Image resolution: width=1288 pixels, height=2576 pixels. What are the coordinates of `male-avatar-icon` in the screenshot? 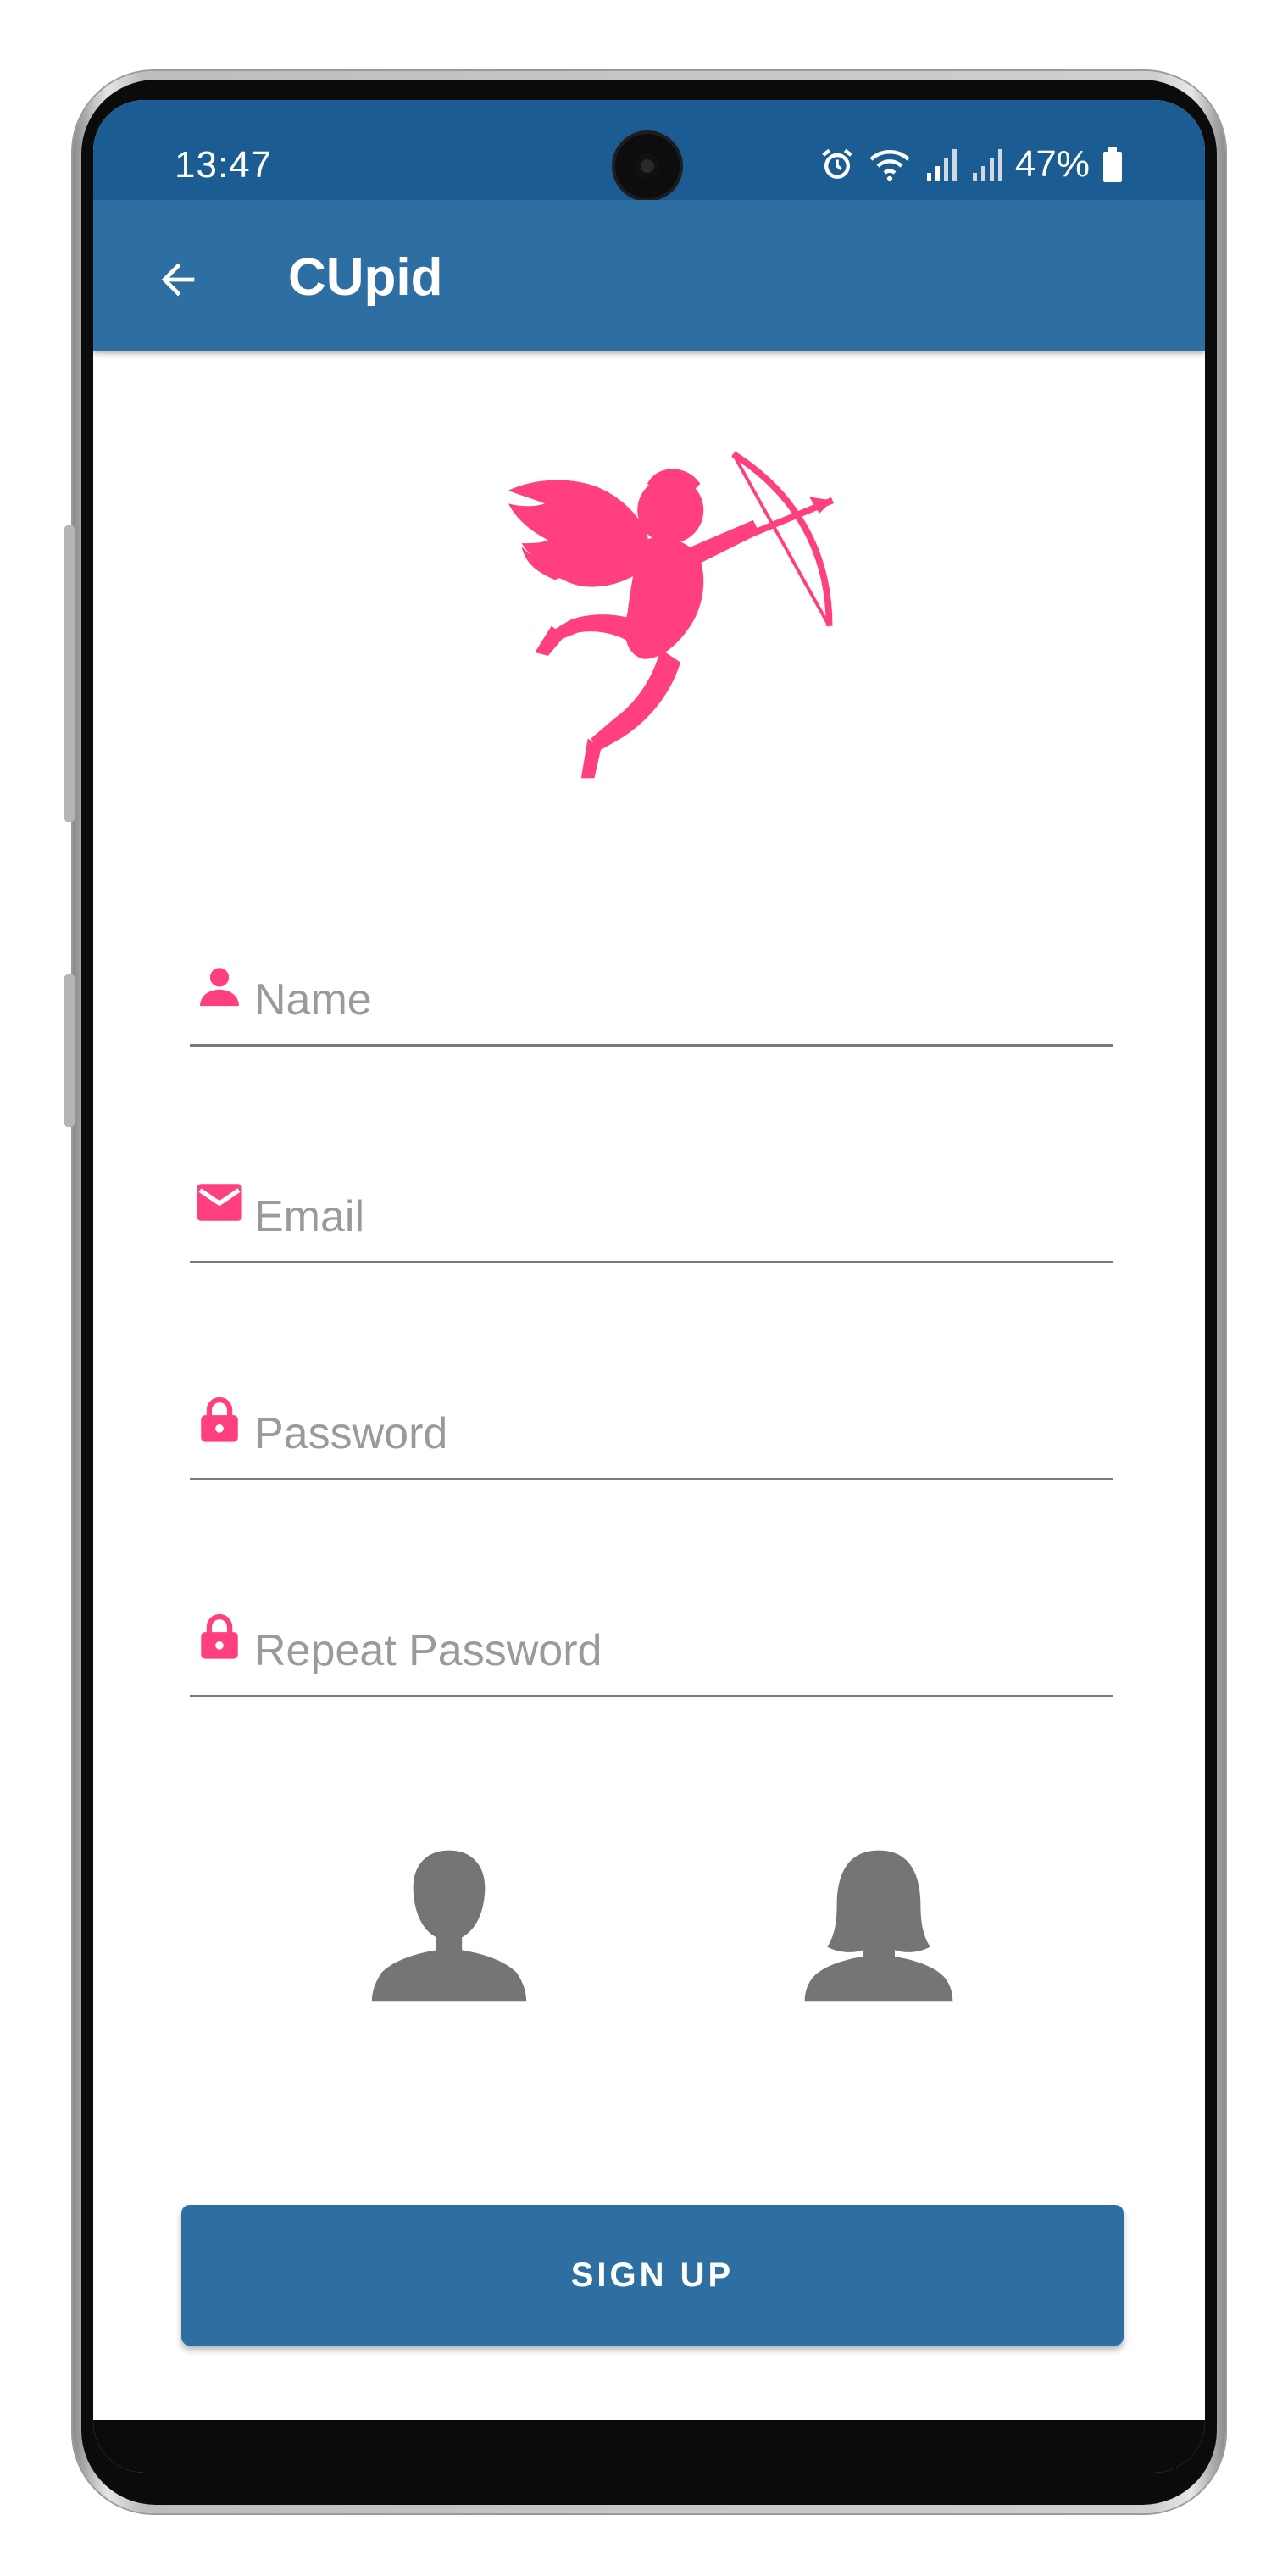 It's located at (449, 1924).